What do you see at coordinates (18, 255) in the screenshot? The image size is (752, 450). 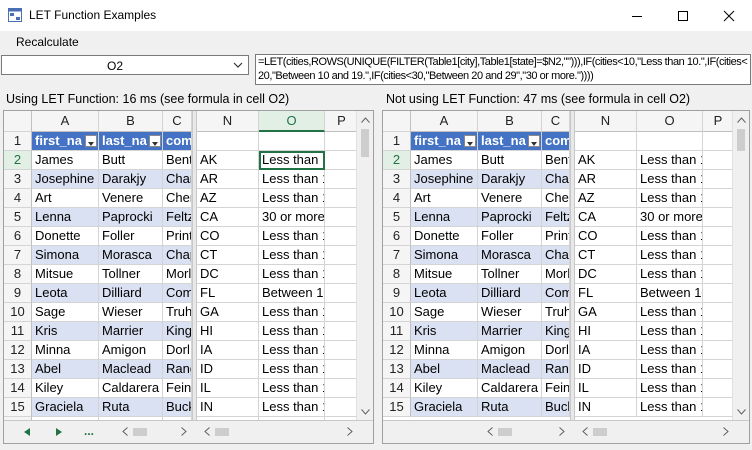 I see `row-header: 7` at bounding box center [18, 255].